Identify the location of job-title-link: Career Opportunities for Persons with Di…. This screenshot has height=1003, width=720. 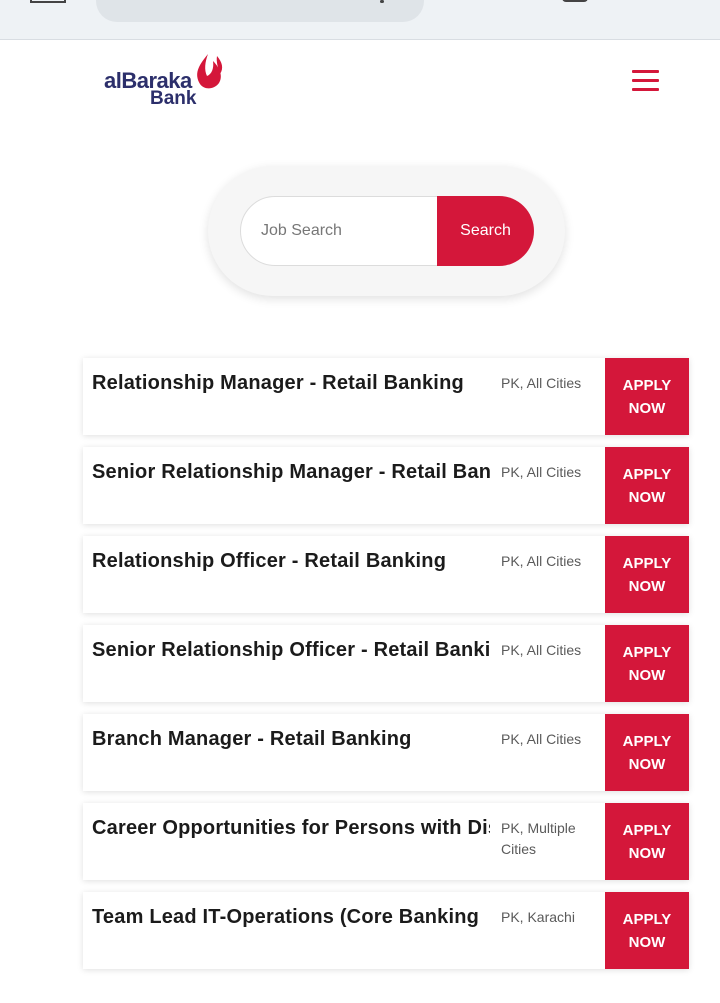
(291, 830).